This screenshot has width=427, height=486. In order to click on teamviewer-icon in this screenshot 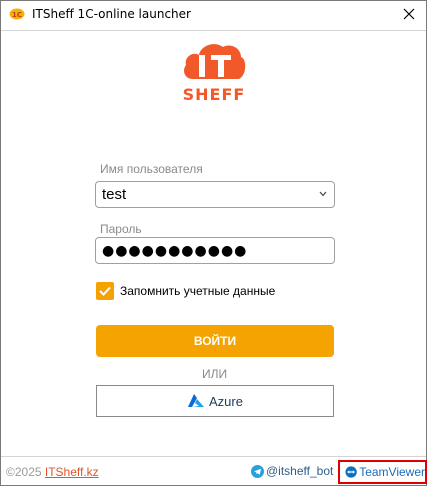, I will do `click(351, 472)`.